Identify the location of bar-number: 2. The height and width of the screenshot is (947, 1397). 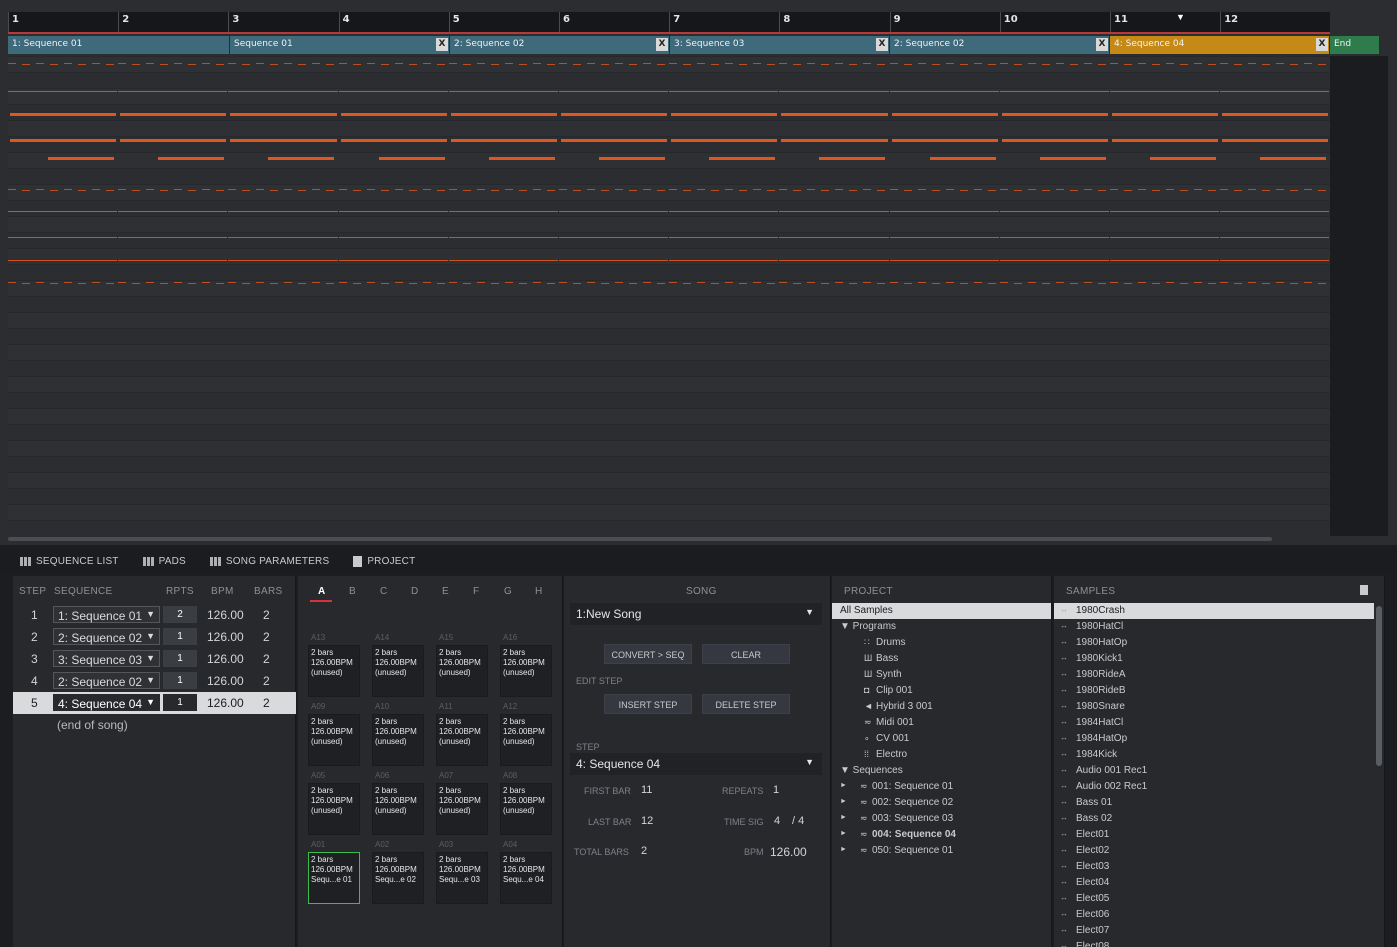
(125, 19).